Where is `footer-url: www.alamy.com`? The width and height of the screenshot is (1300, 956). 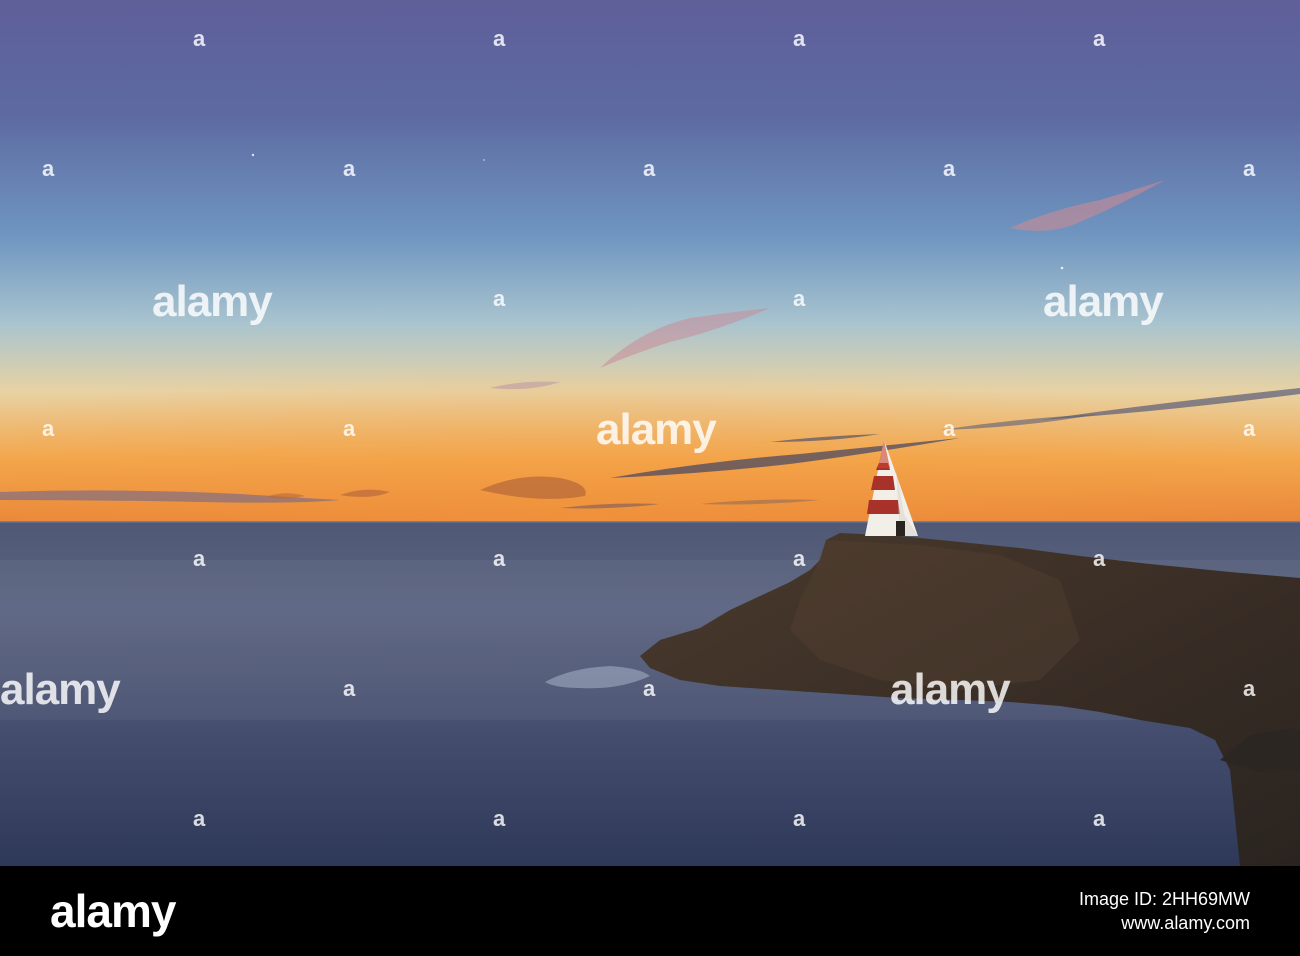 footer-url: www.alamy.com is located at coordinates (1060, 923).